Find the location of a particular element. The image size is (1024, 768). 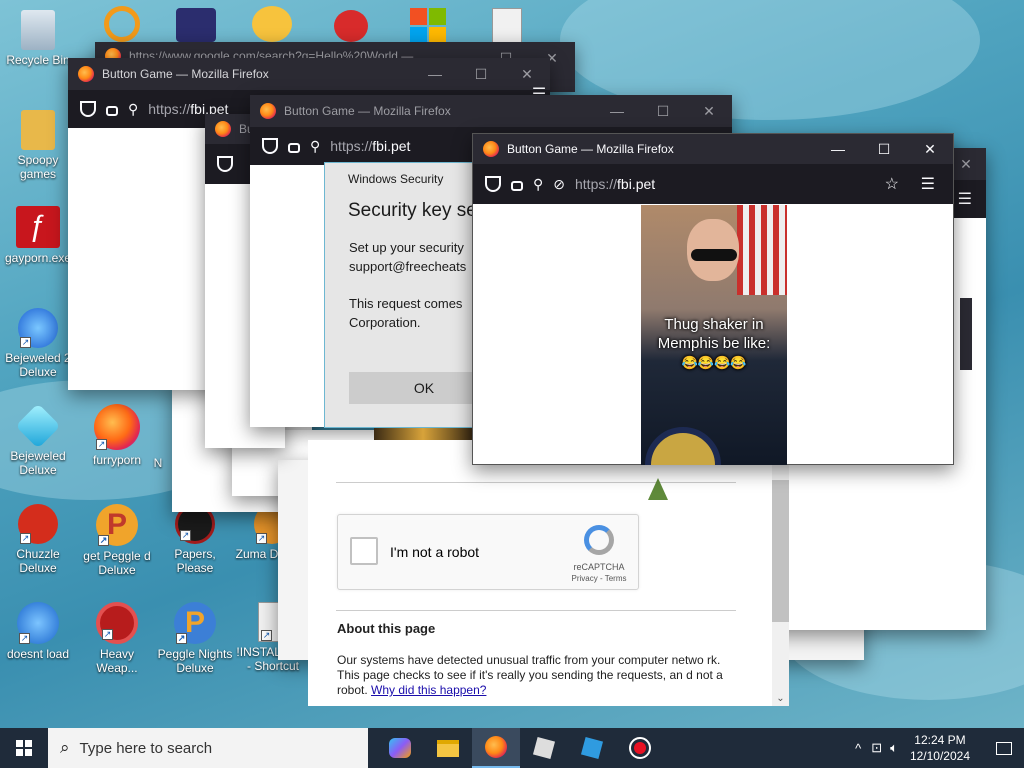

taskbar-recorder is located at coordinates (640, 748).